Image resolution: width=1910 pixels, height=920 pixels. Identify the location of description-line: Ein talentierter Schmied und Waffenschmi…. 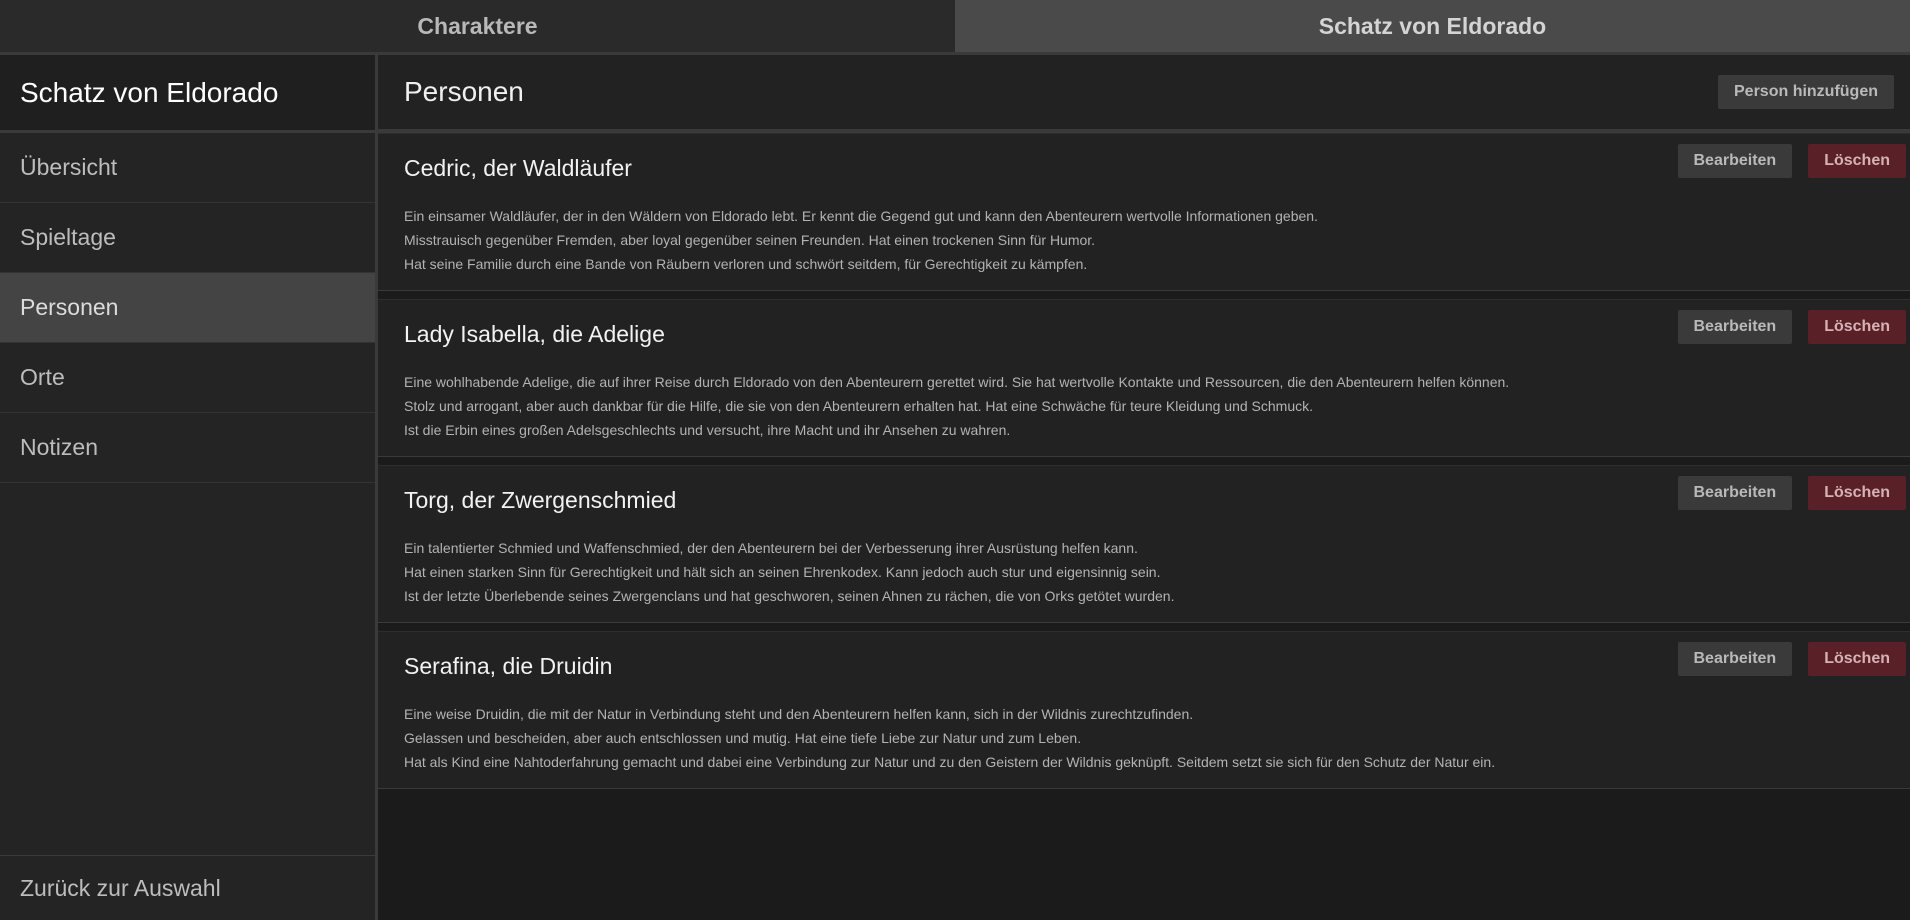
(771, 548).